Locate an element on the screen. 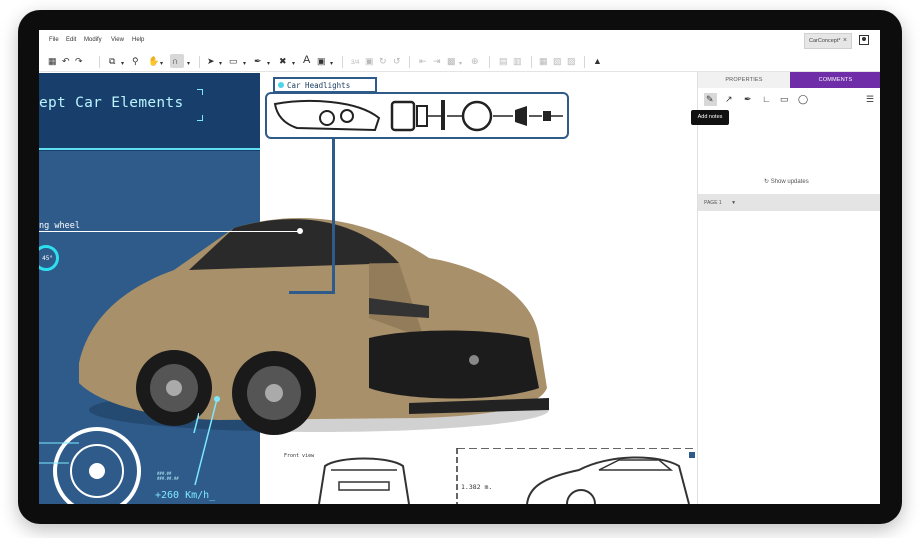 Image resolution: width=920 pixels, height=538 pixels. document-tab: CarConcept* × is located at coordinates (828, 41).